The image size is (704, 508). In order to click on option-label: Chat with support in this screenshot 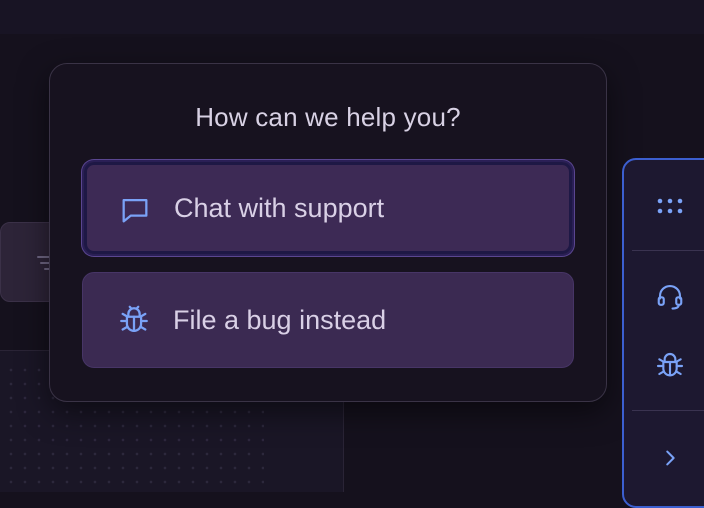, I will do `click(279, 207)`.